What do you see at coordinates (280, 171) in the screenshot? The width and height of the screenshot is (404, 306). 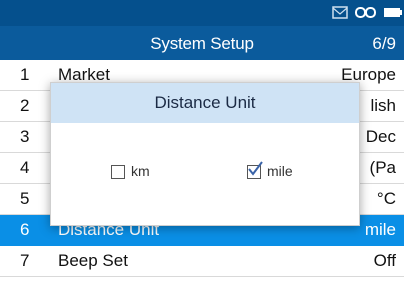 I see `option-label: mile` at bounding box center [280, 171].